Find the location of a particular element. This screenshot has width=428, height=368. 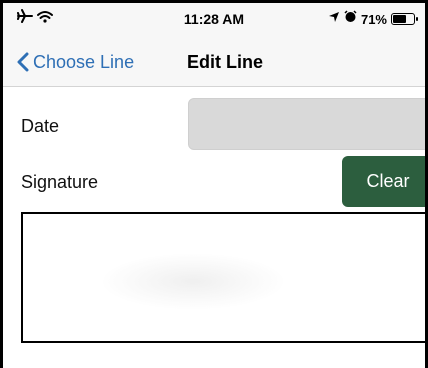

status-bar: 11:28 AM 71% is located at coordinates (214, 20).